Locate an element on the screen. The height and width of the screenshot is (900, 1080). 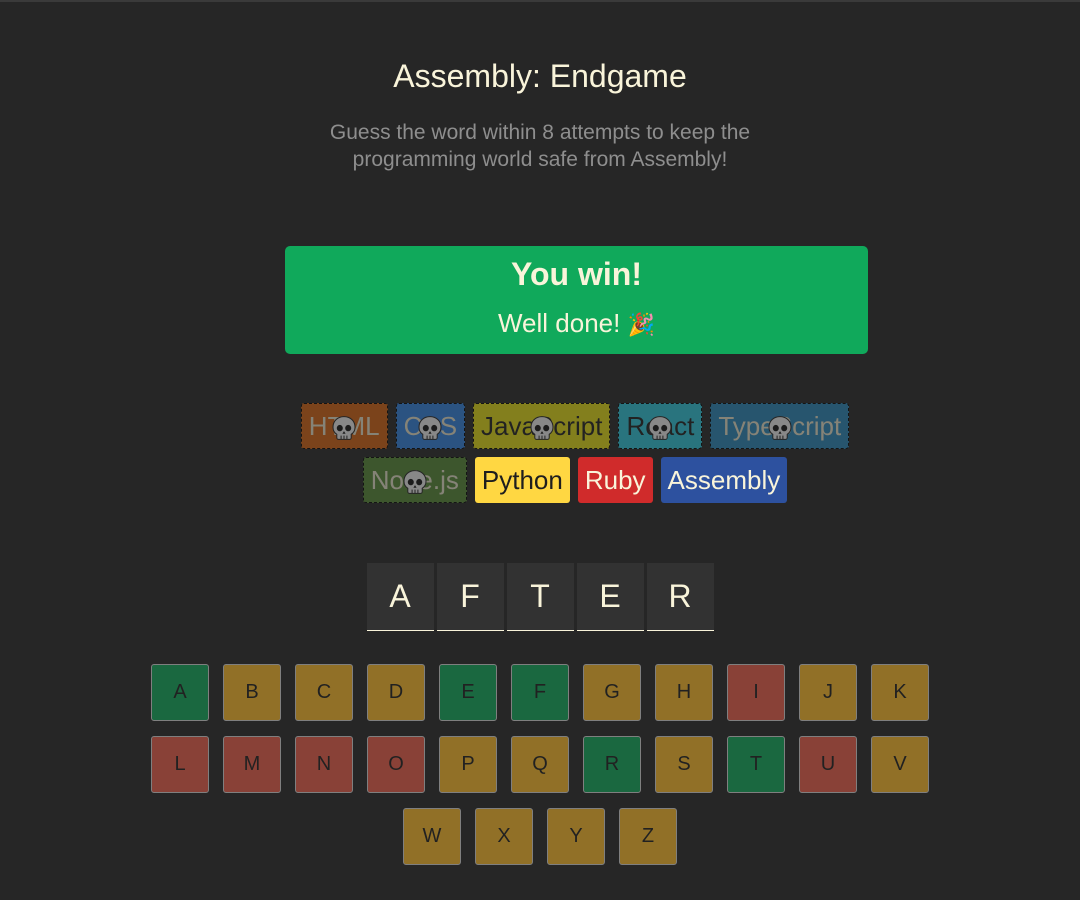
key-a: A is located at coordinates (180, 692).